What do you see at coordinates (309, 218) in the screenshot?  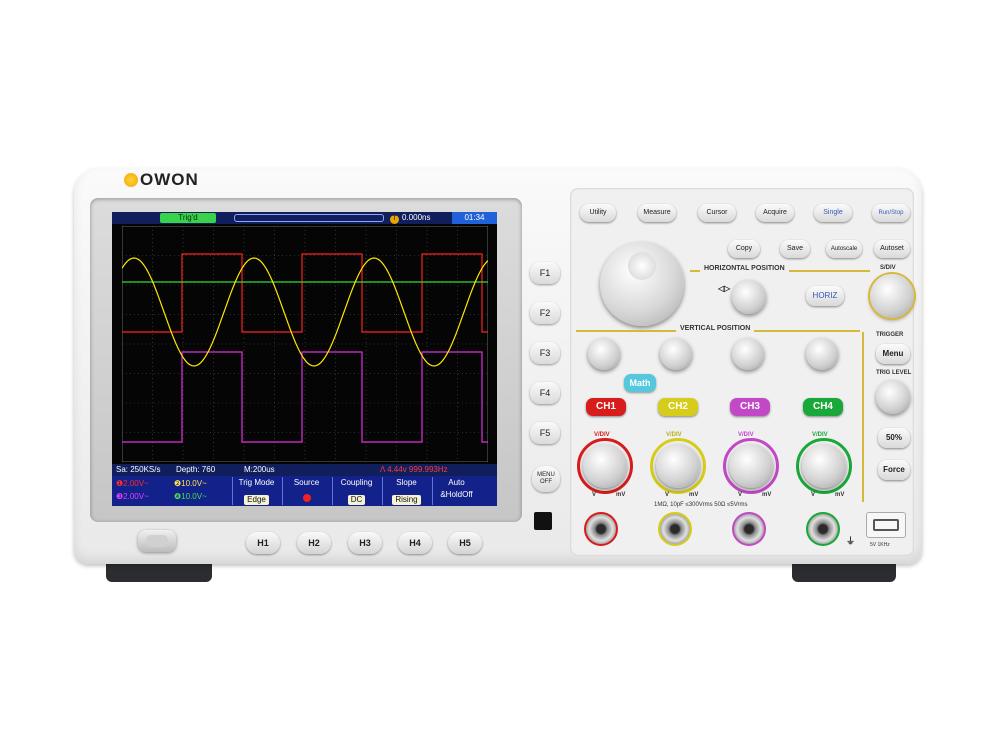 I see `memory-position-bar` at bounding box center [309, 218].